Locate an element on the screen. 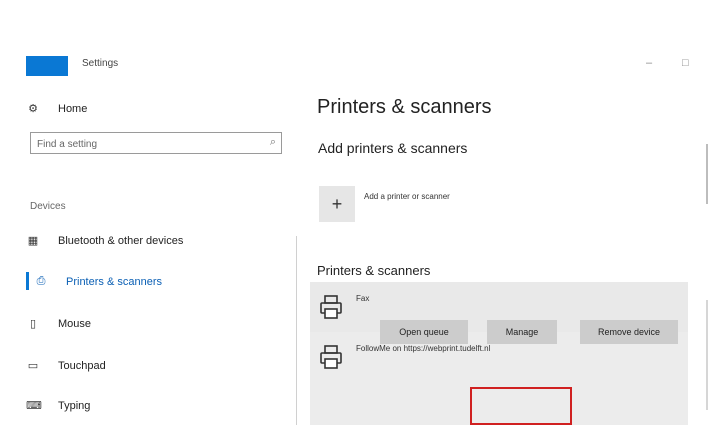 The height and width of the screenshot is (425, 718). active-indicator is located at coordinates (27, 281).